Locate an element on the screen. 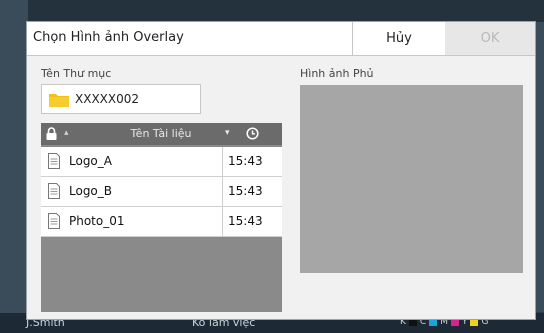  list-item: Logo_B 15:43 is located at coordinates (161, 192).